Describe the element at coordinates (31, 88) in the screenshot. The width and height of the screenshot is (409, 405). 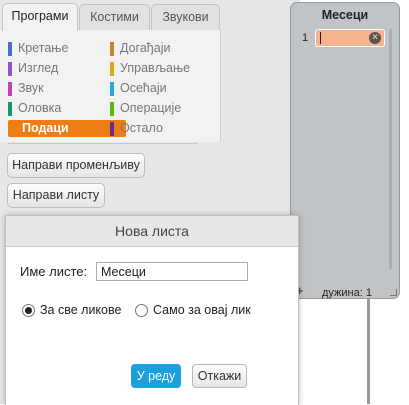
I see `category-label: Звук` at that location.